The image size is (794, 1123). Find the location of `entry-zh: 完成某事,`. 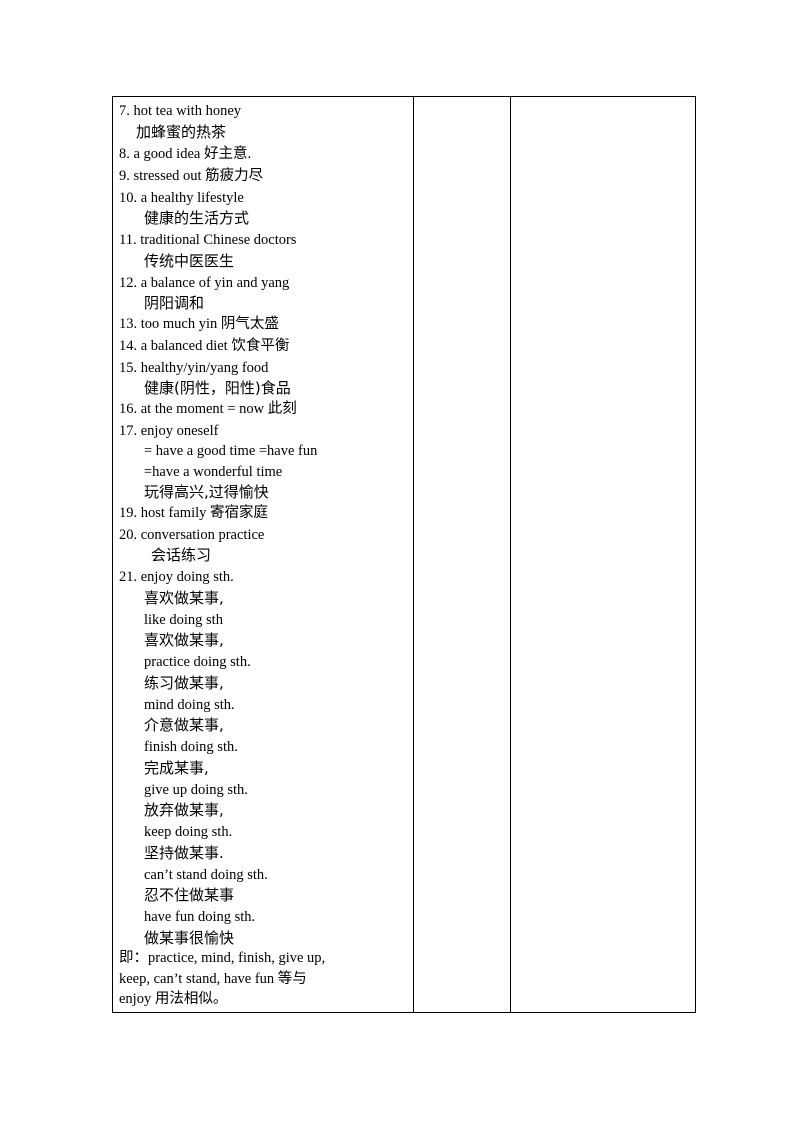

entry-zh: 完成某事, is located at coordinates (176, 767).